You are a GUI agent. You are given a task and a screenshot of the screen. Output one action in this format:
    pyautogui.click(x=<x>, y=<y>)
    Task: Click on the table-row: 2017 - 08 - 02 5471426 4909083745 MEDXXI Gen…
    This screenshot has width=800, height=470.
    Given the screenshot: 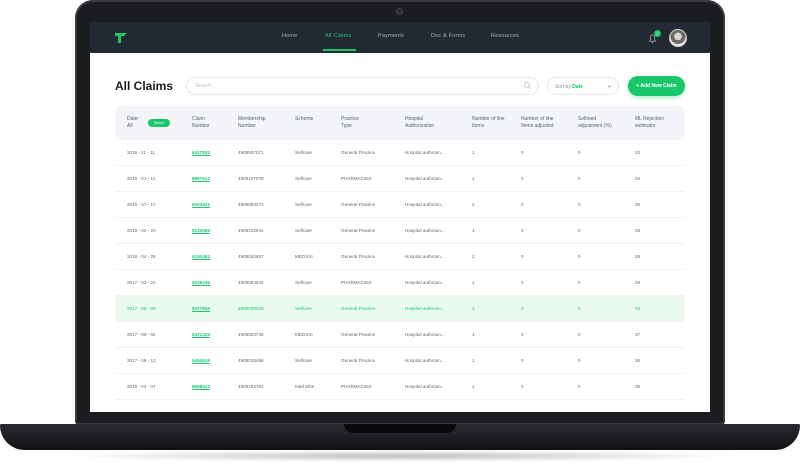 What is the action you would take?
    pyautogui.click(x=400, y=335)
    